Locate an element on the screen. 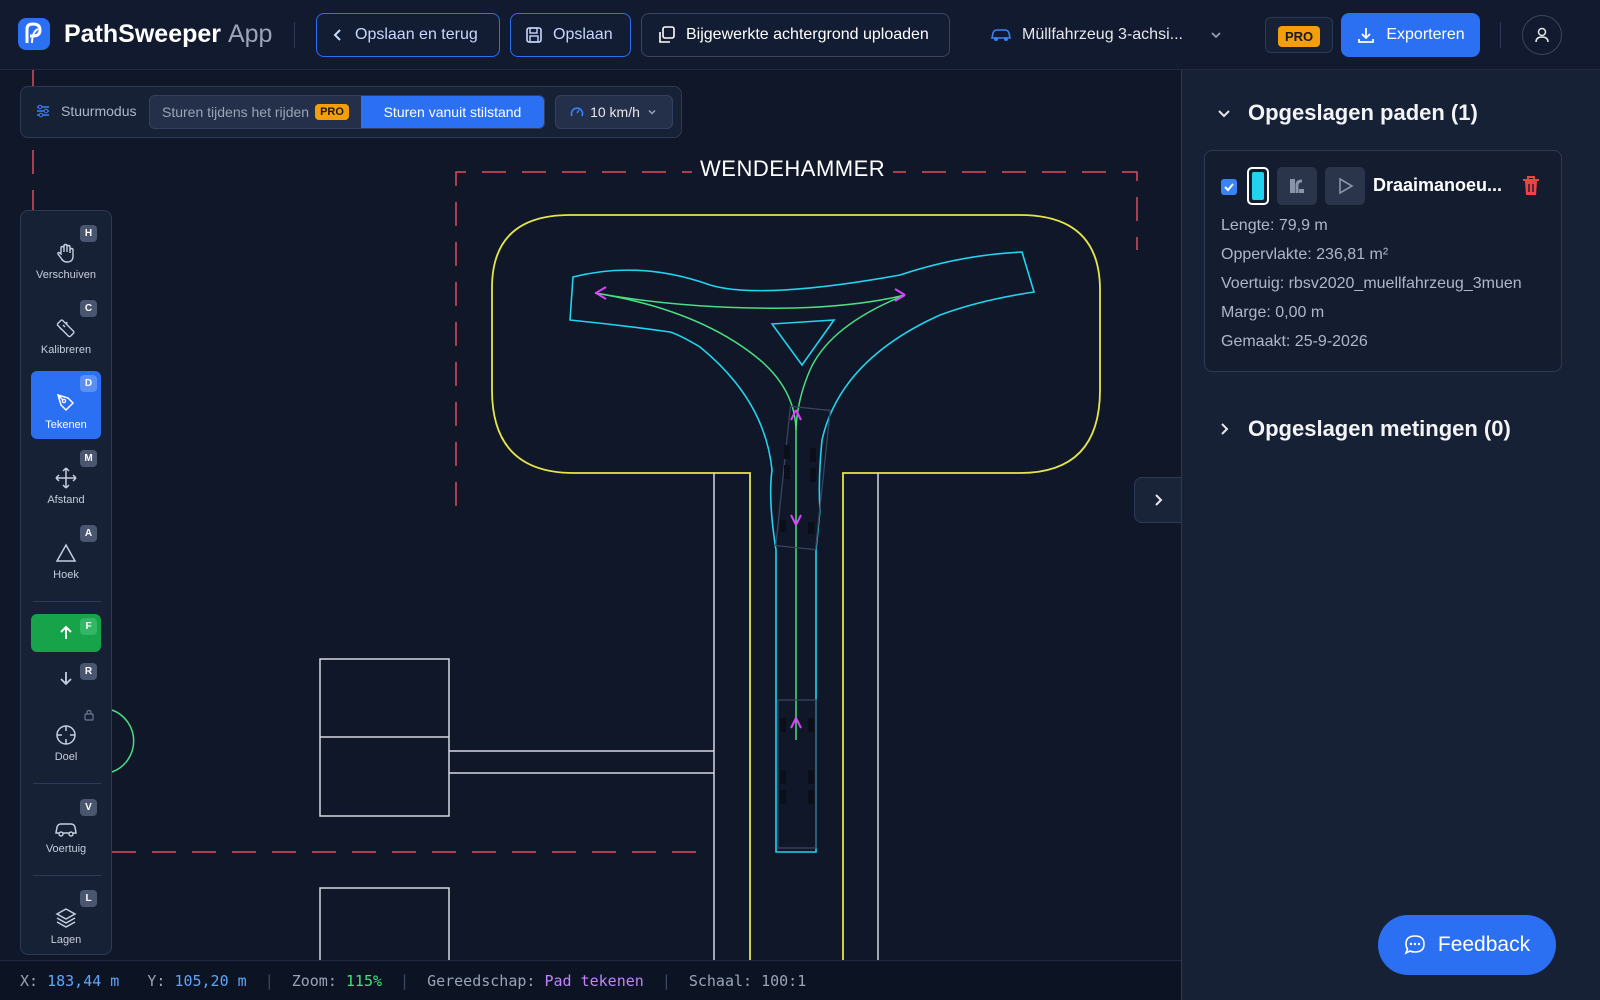 This screenshot has height=1000, width=1600. lock-icon is located at coordinates (89, 715).